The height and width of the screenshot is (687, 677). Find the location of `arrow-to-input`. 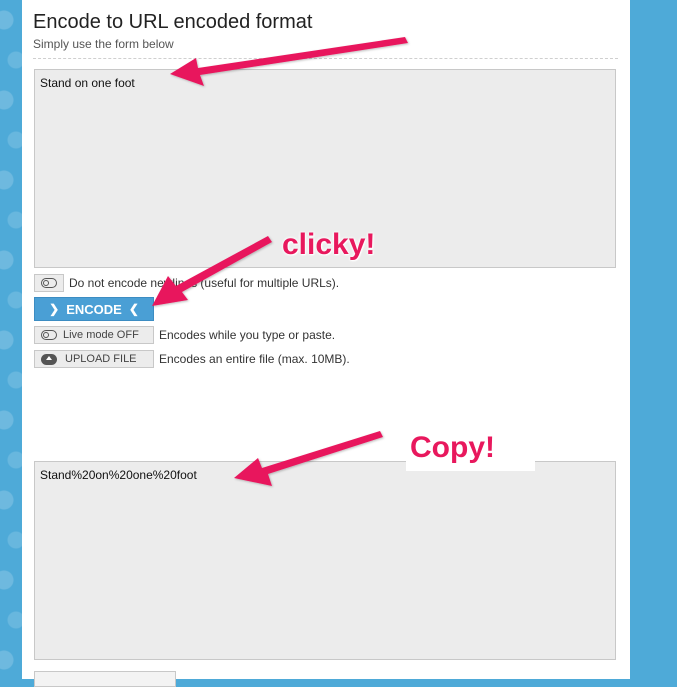

arrow-to-input is located at coordinates (289, 61).